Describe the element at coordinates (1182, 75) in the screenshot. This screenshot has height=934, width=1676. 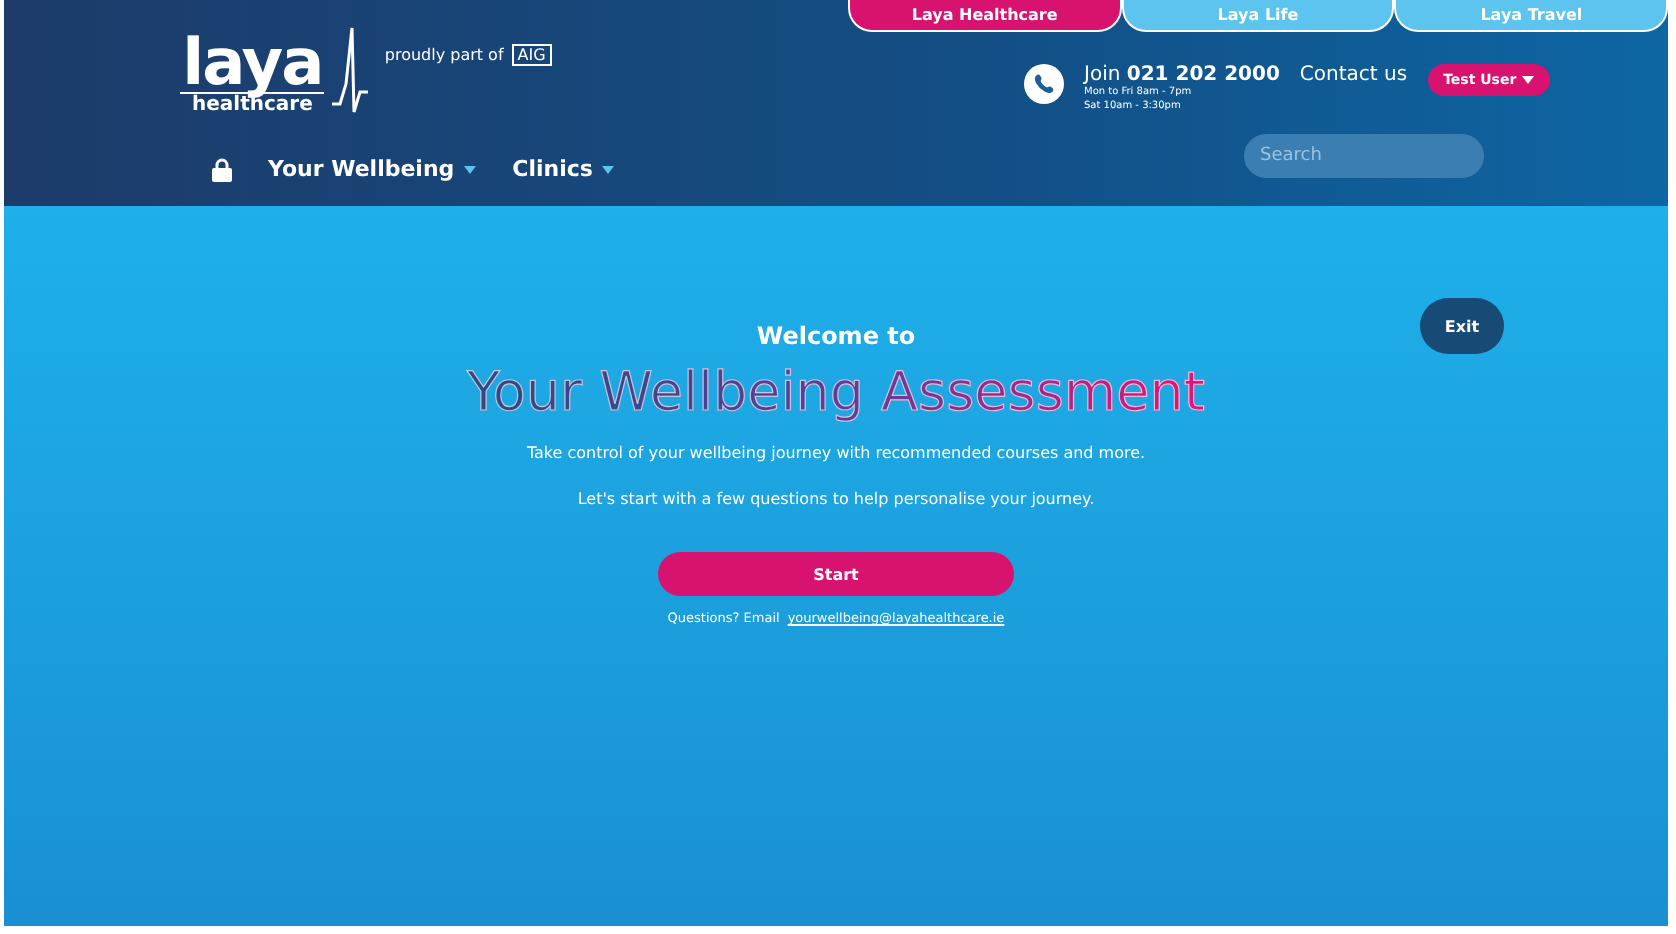
I see `phone-number: Join 021 202 2000` at that location.